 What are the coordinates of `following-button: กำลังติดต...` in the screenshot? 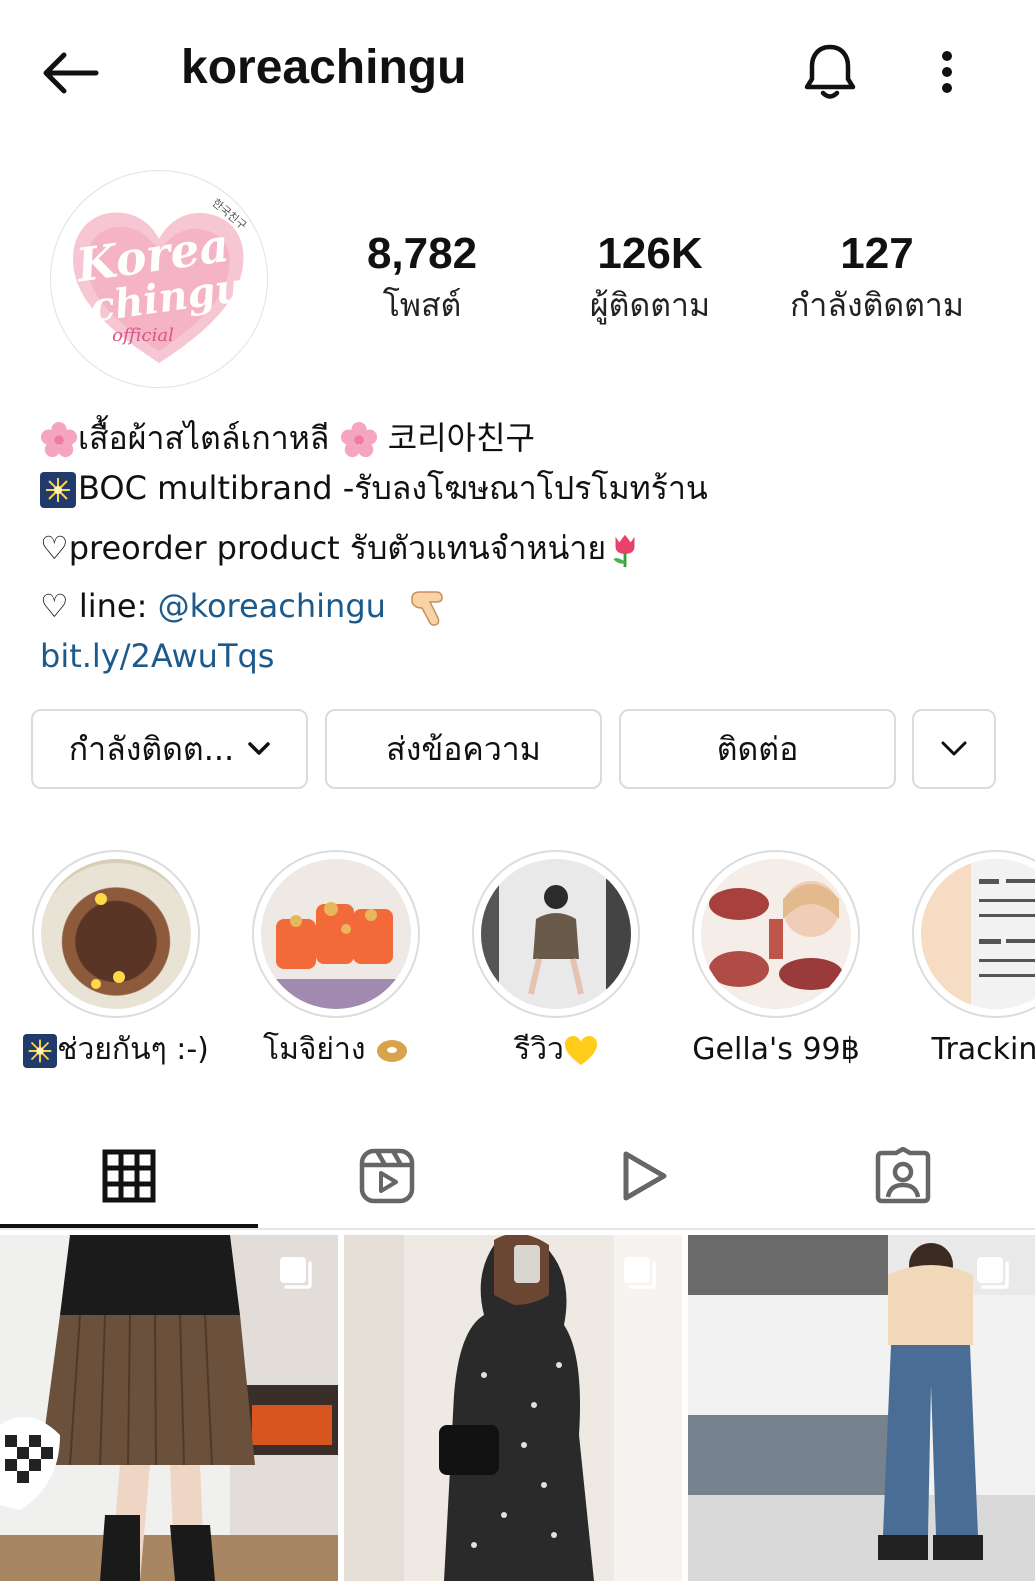 It's located at (169, 749).